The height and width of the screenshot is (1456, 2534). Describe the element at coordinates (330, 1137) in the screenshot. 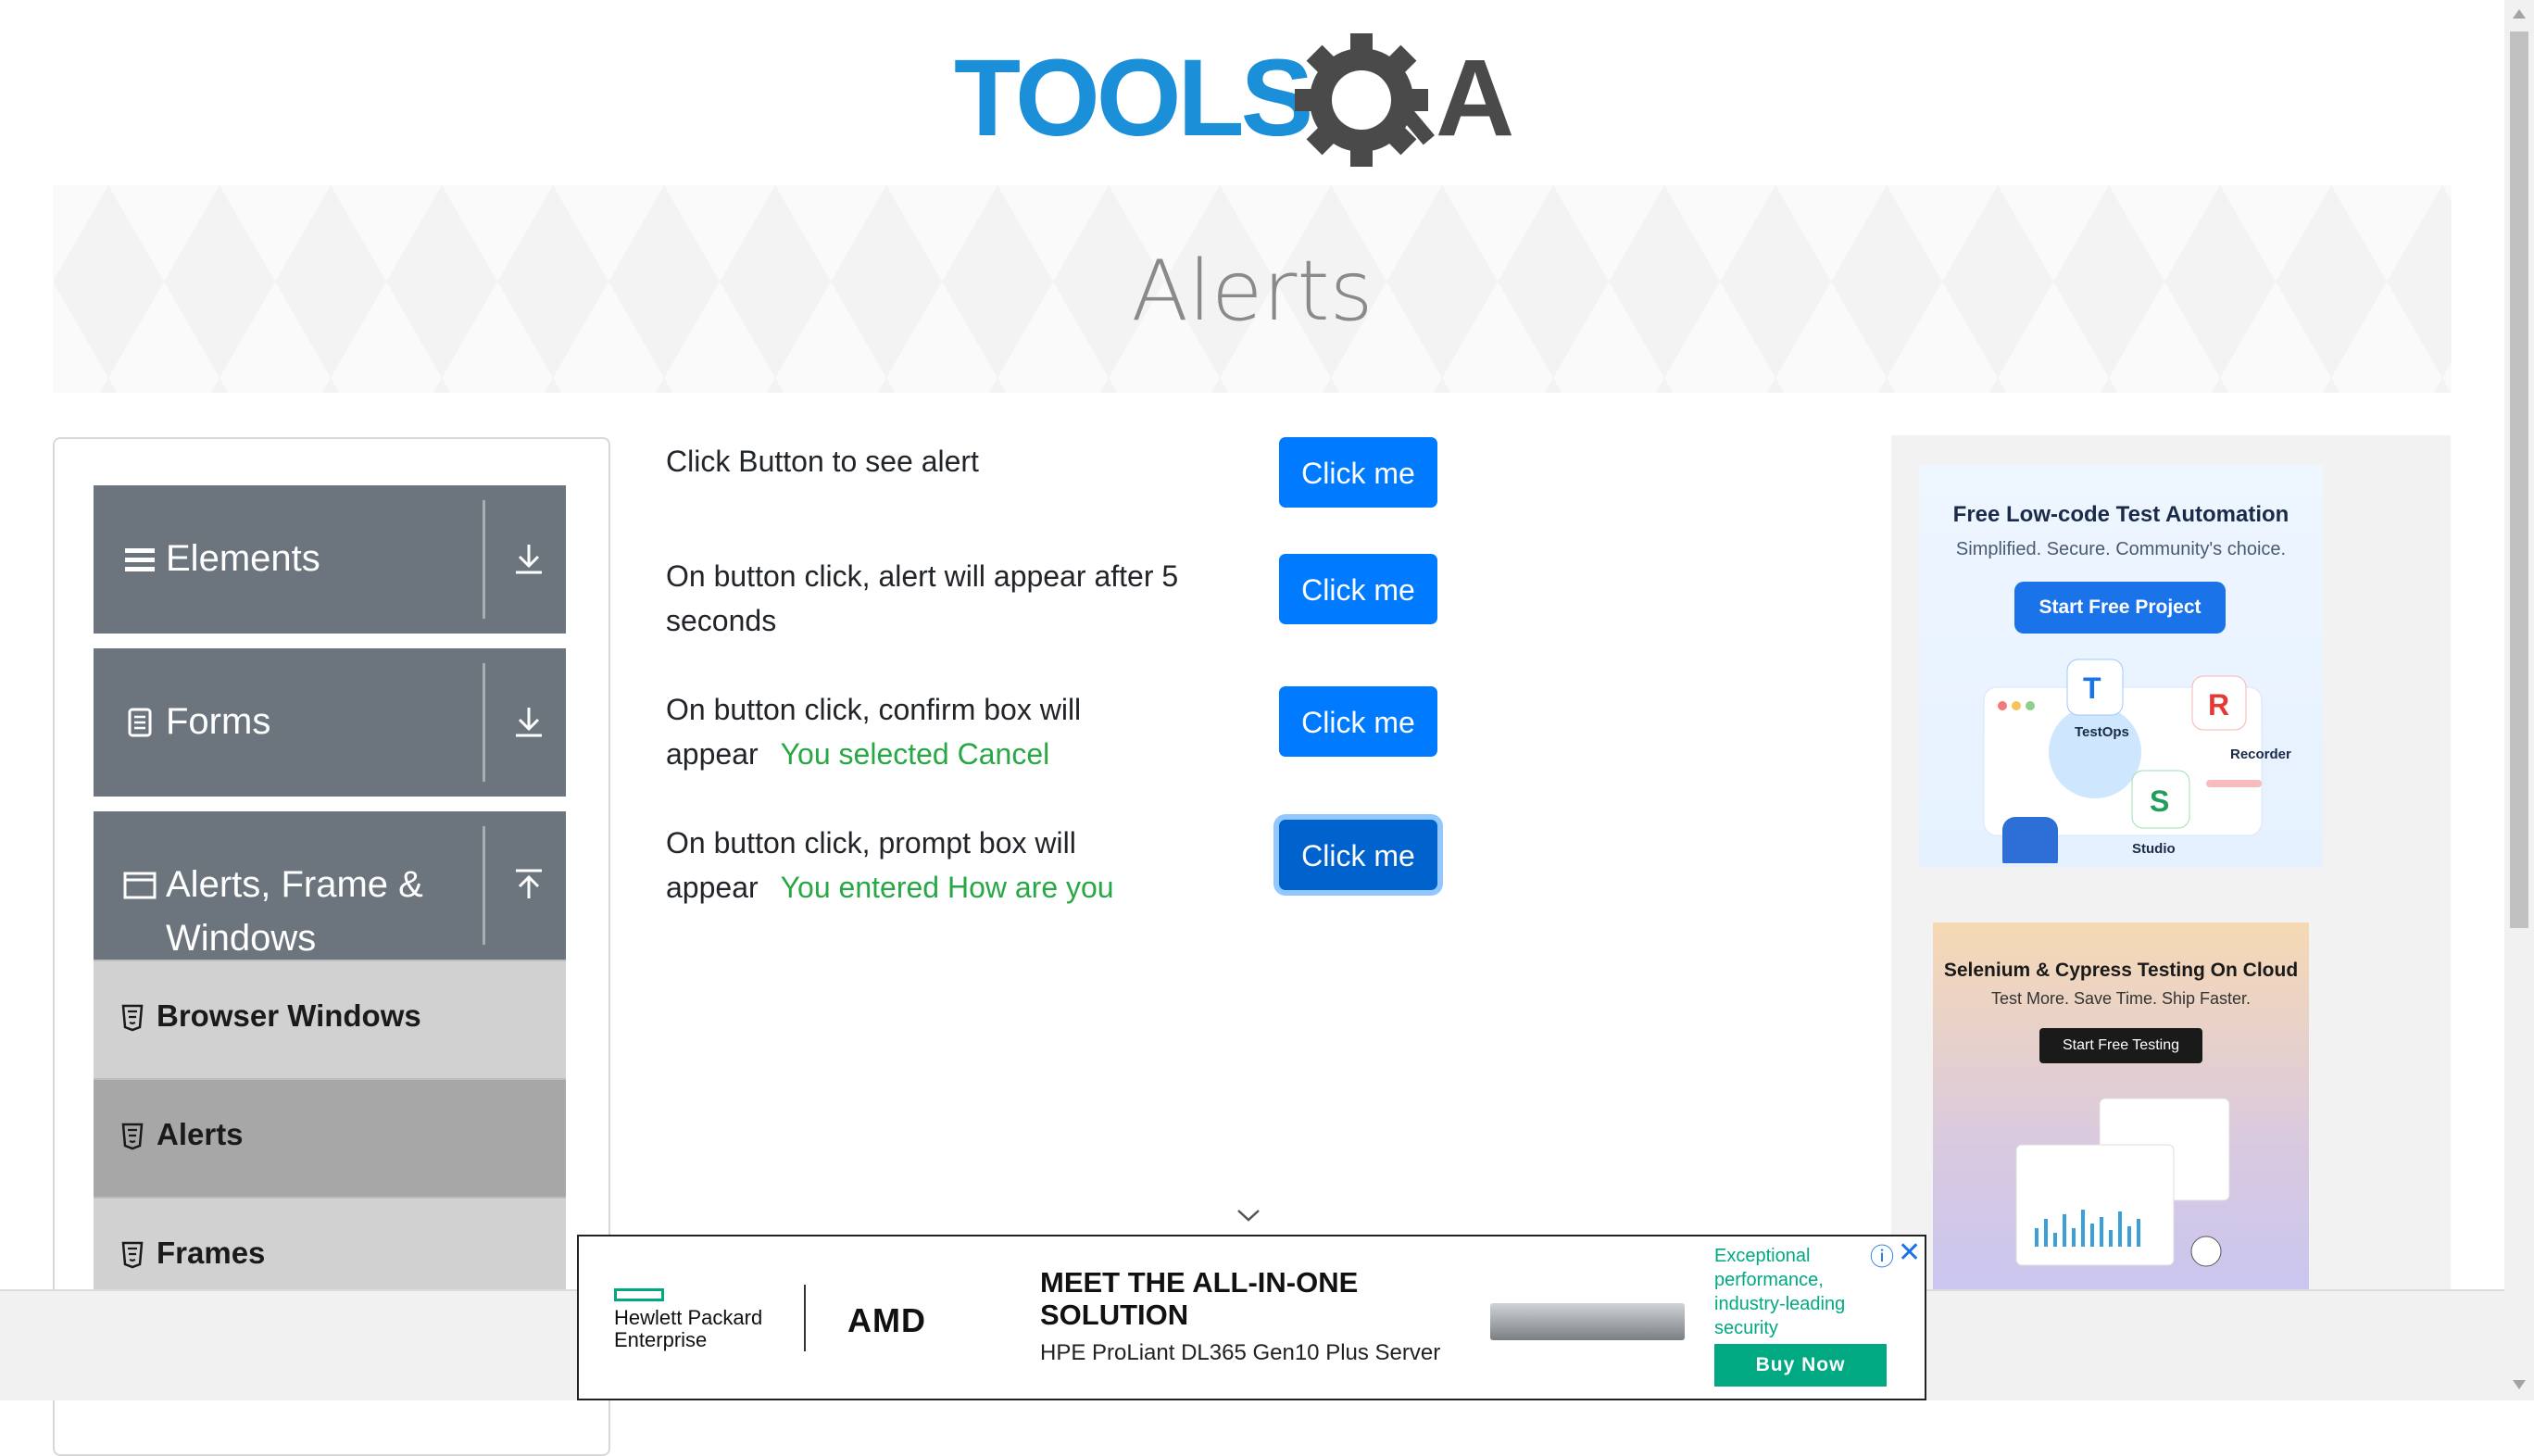

I see `sidebar-item-alerts: Alerts` at that location.